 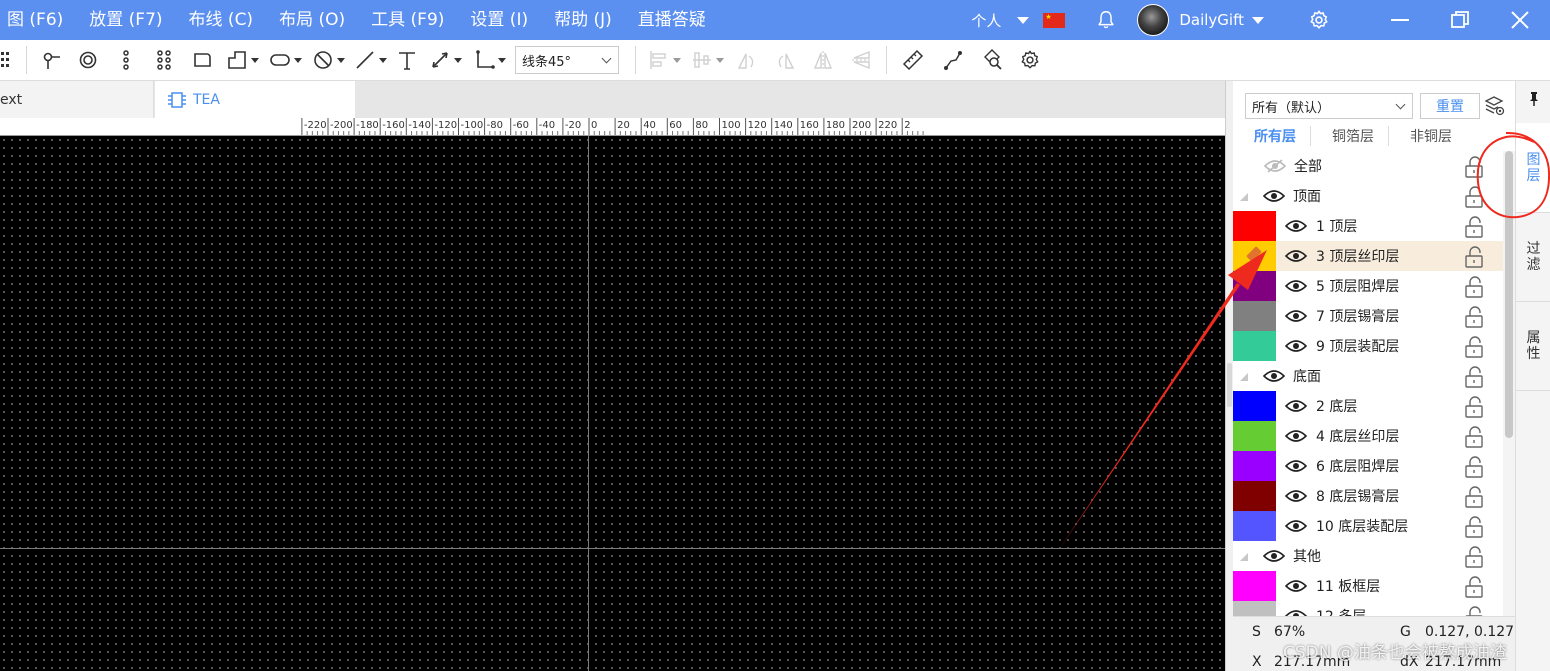 What do you see at coordinates (489, 60) in the screenshot?
I see `angle-button` at bounding box center [489, 60].